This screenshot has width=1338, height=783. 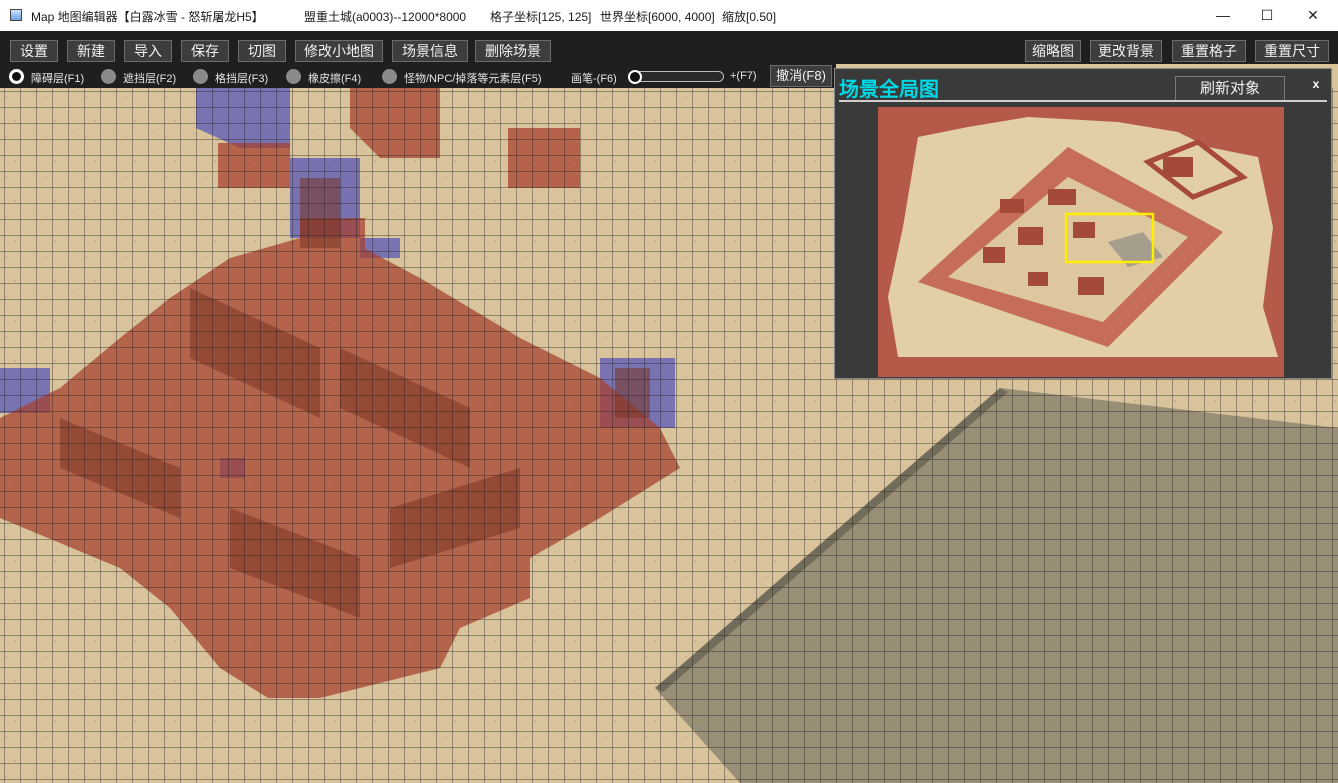 What do you see at coordinates (541, 17) in the screenshot?
I see `grid-coordinates: 格子坐标[125, 125]` at bounding box center [541, 17].